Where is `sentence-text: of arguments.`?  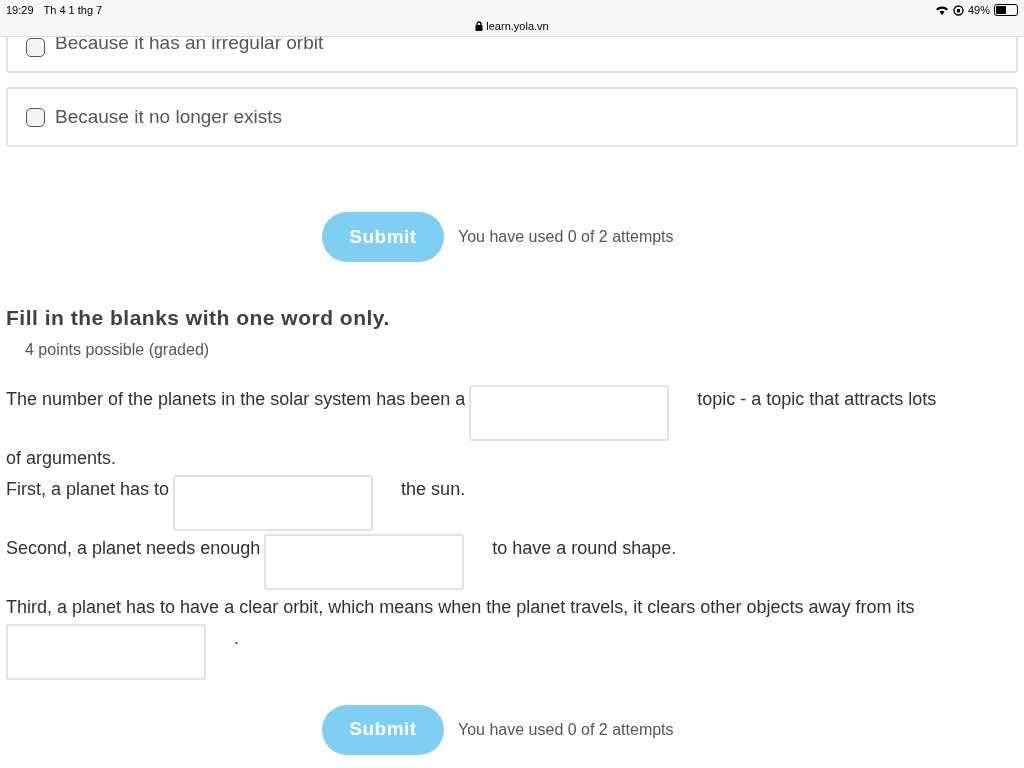
sentence-text: of arguments. is located at coordinates (61, 458).